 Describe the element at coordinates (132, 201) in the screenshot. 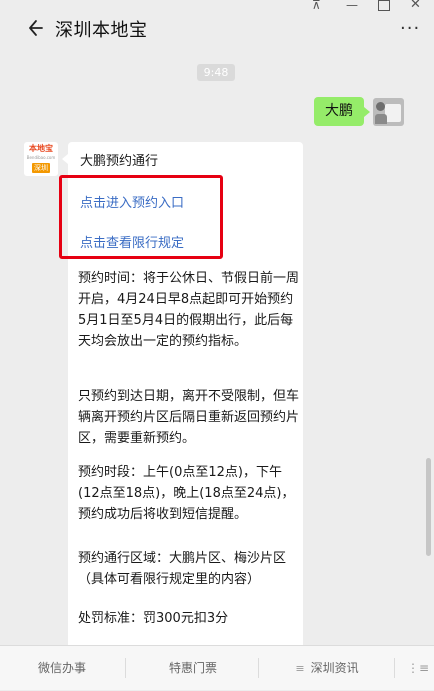

I see `reservation-entry-link: 点击进入预约入口` at that location.